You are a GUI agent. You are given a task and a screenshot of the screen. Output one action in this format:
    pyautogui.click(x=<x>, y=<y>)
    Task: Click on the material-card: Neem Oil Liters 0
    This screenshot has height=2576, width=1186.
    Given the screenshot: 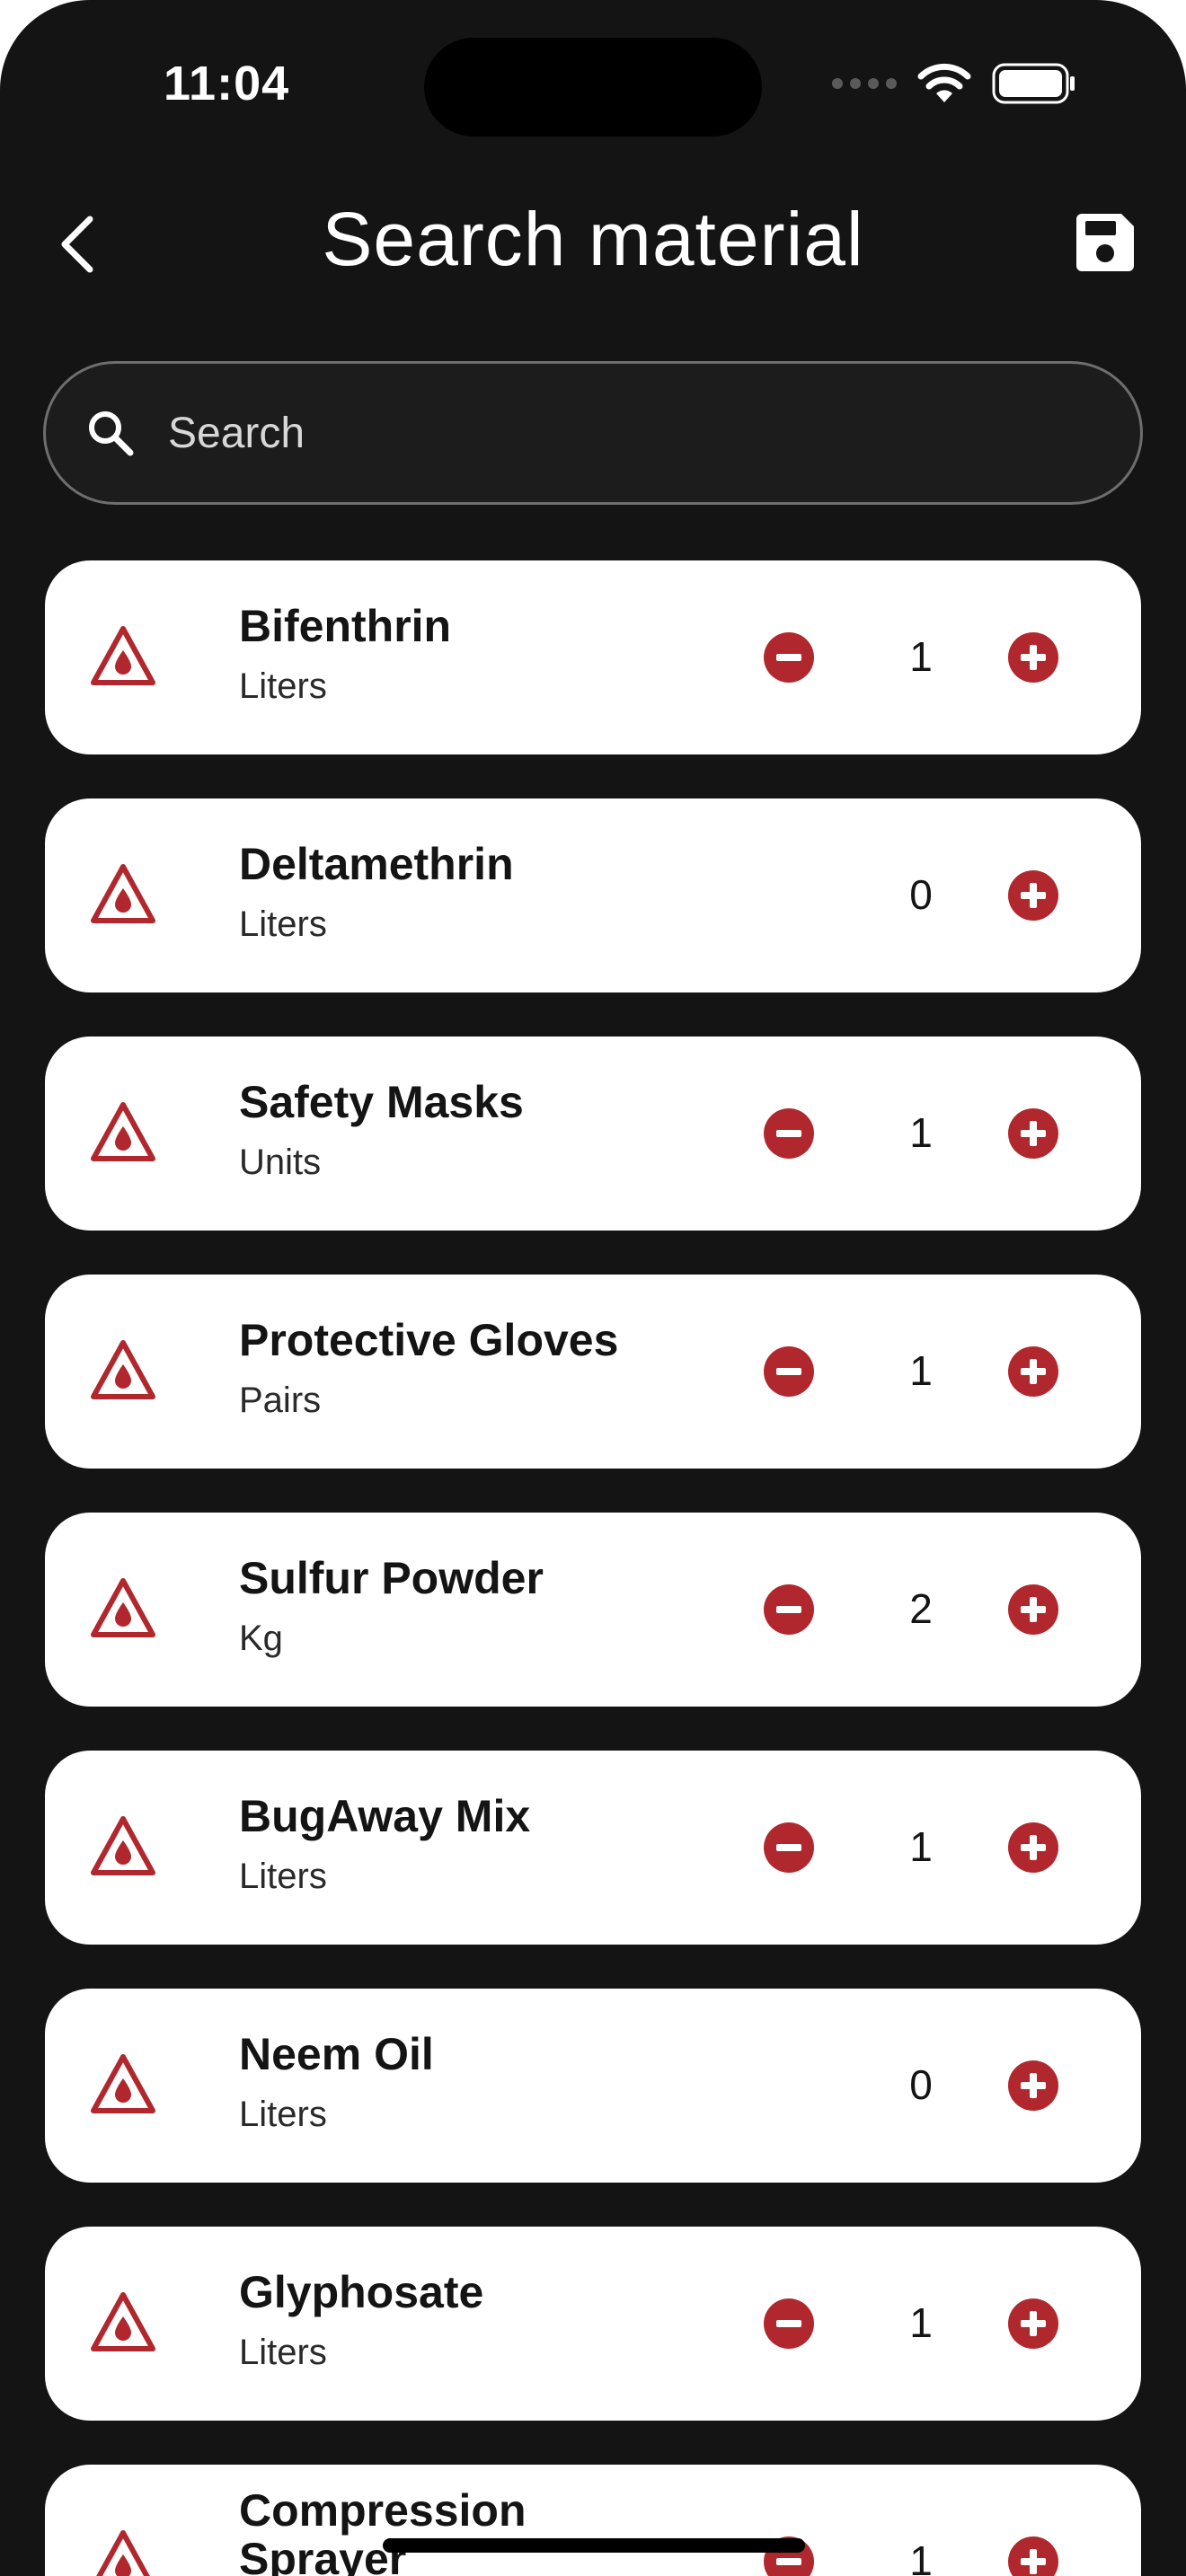 What is the action you would take?
    pyautogui.click(x=593, y=2086)
    